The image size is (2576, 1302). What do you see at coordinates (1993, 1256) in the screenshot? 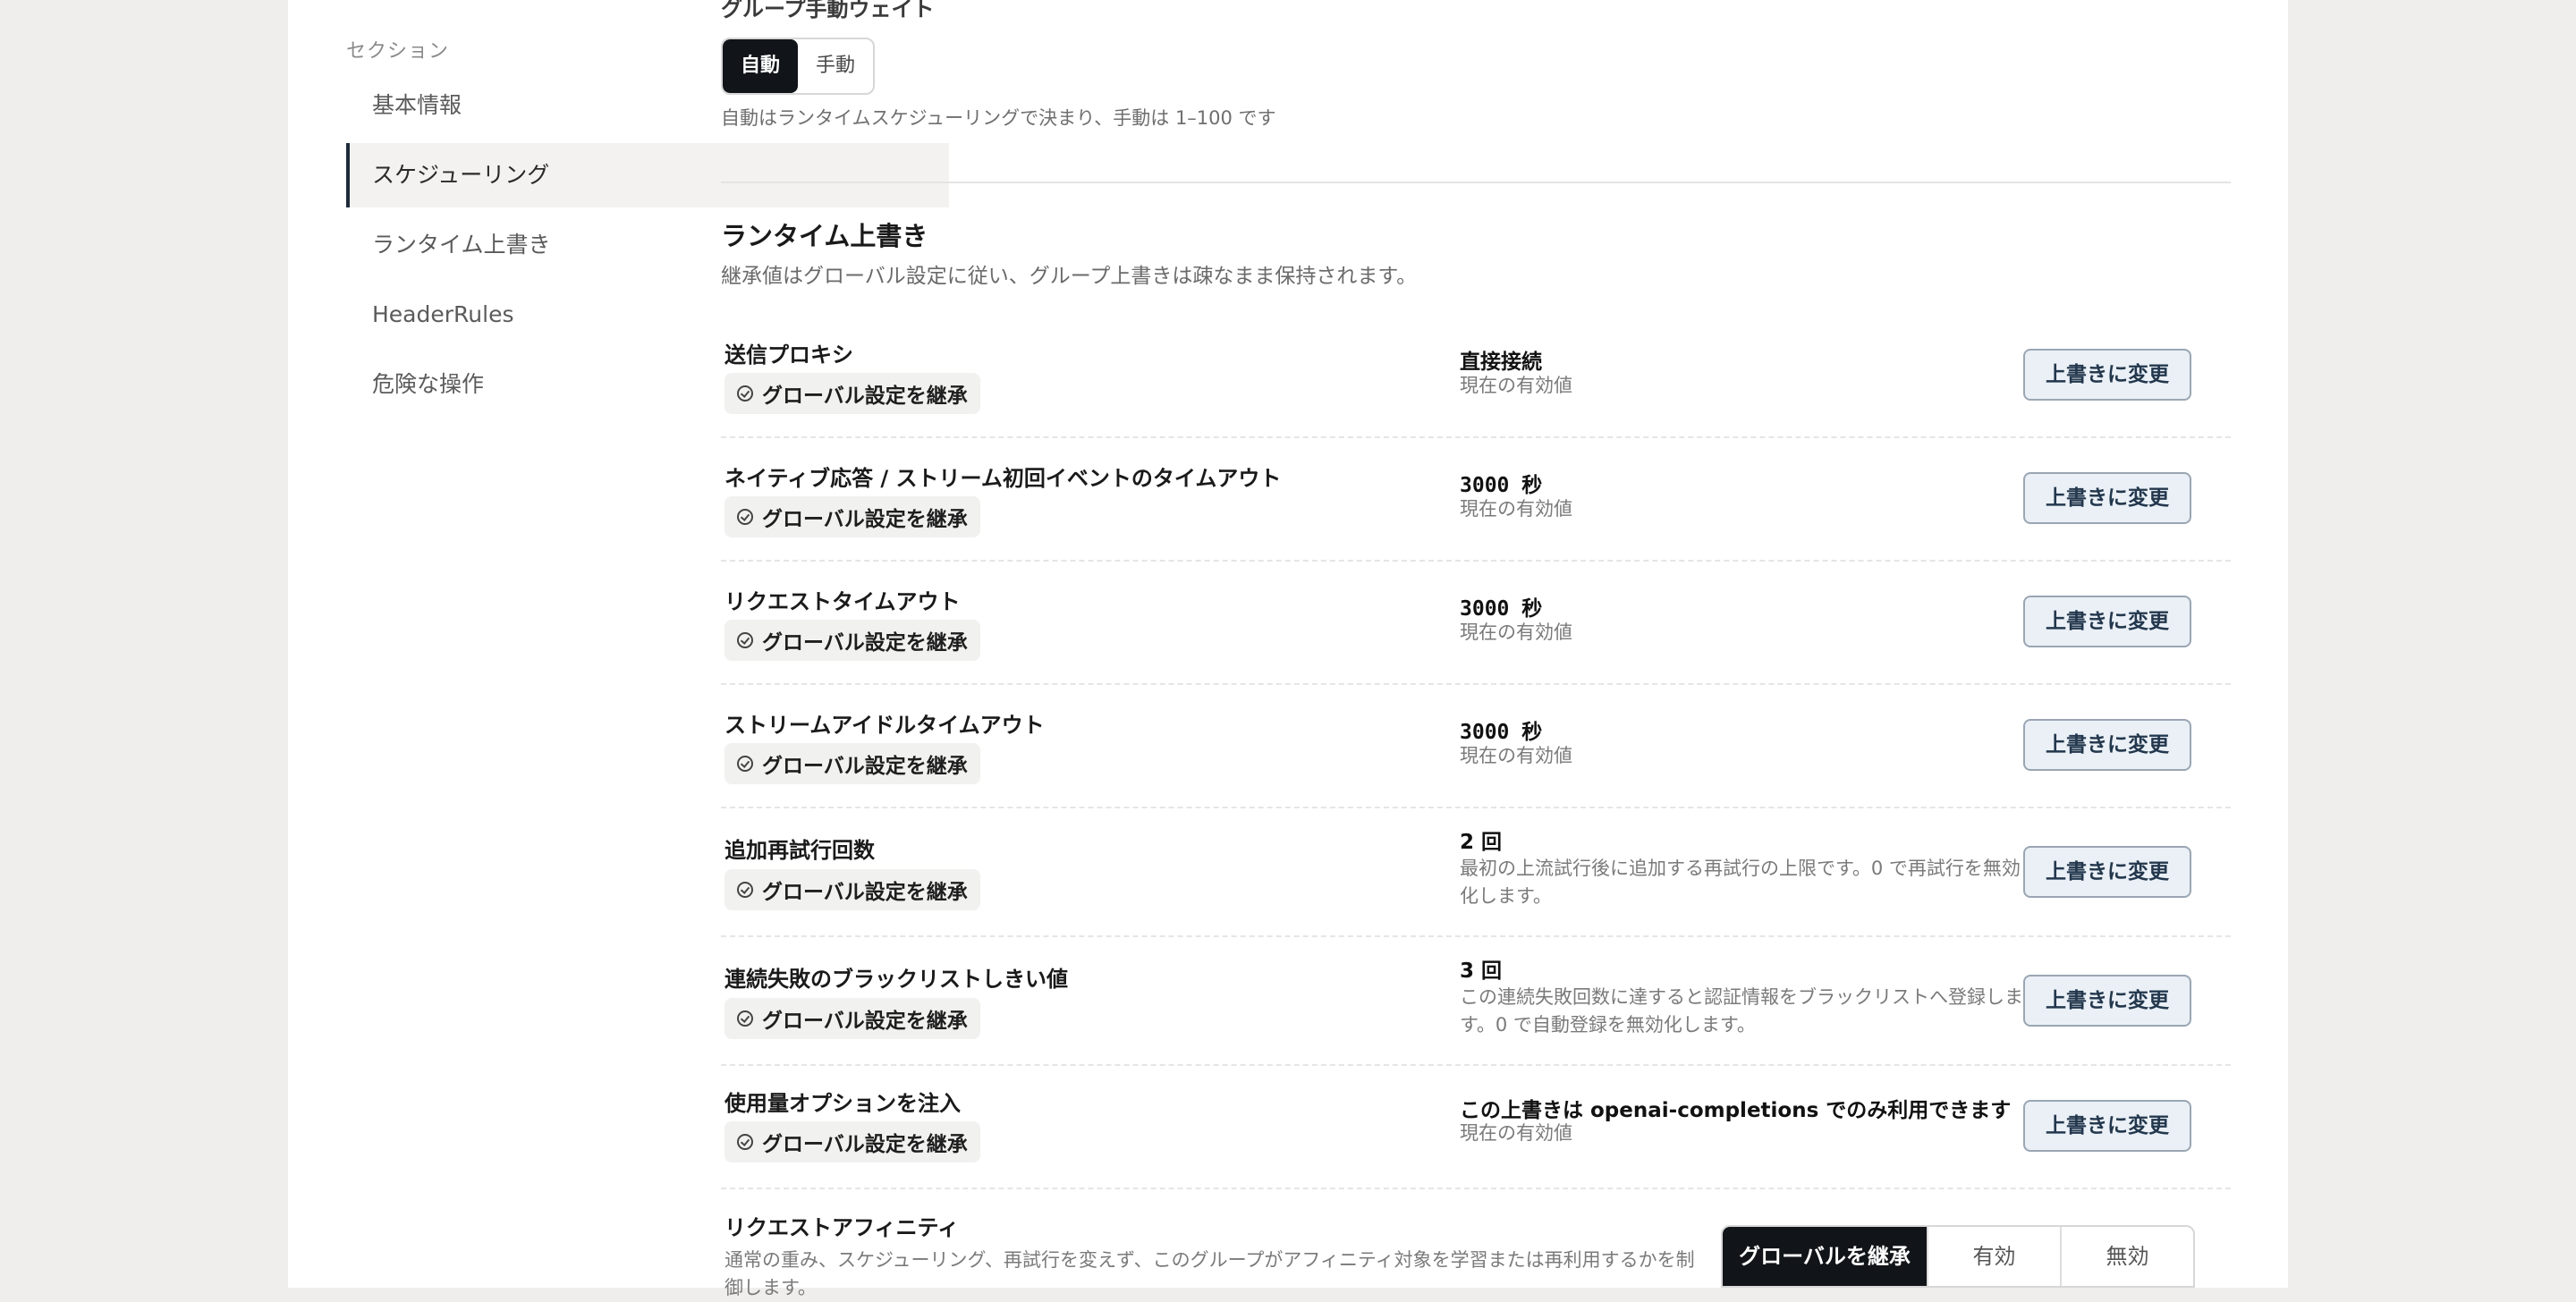
I see `affinity-enabled-option: 有効` at bounding box center [1993, 1256].